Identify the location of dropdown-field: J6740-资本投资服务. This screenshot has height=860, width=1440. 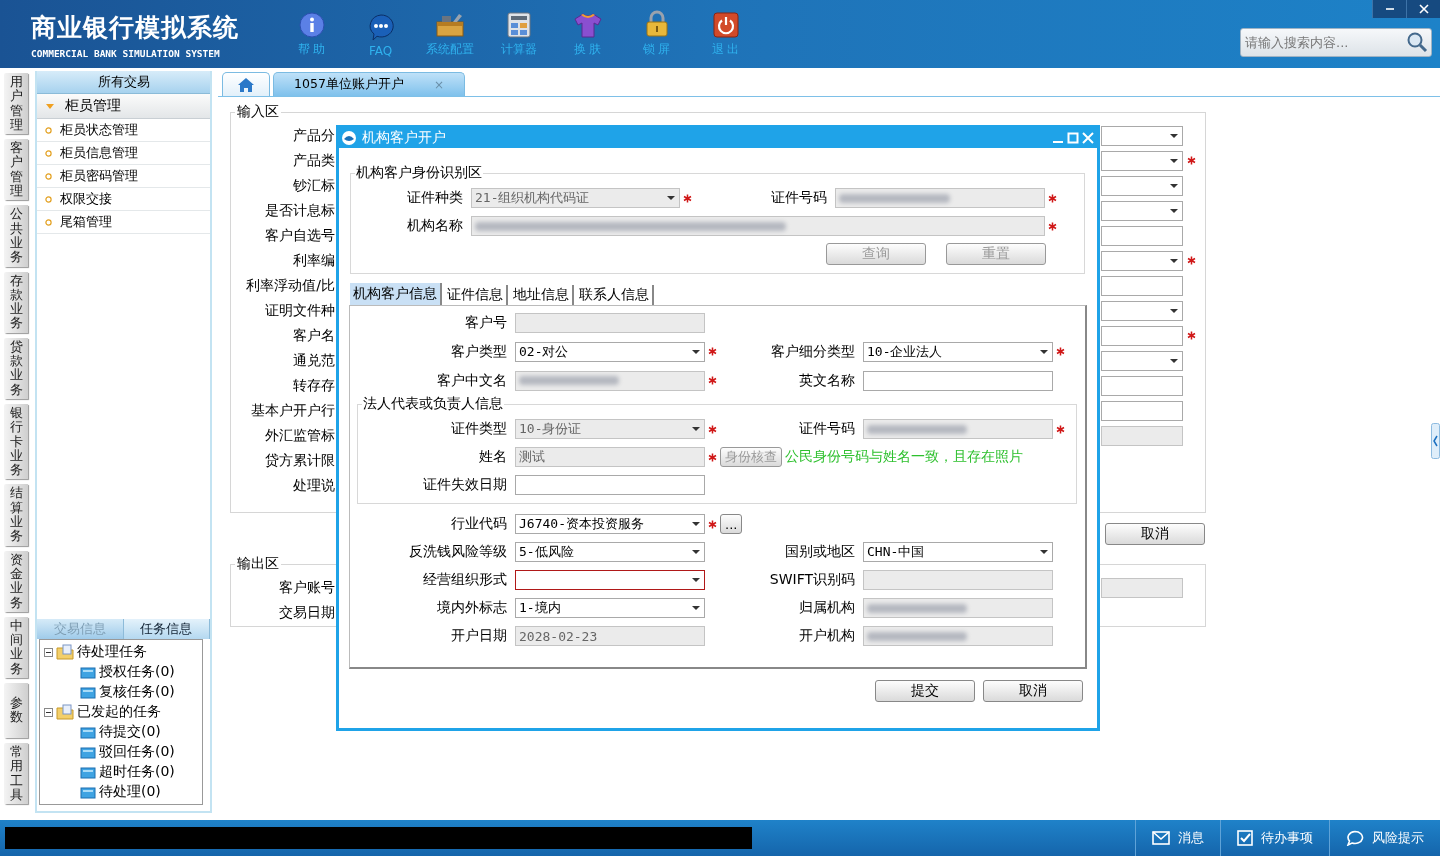
(610, 524).